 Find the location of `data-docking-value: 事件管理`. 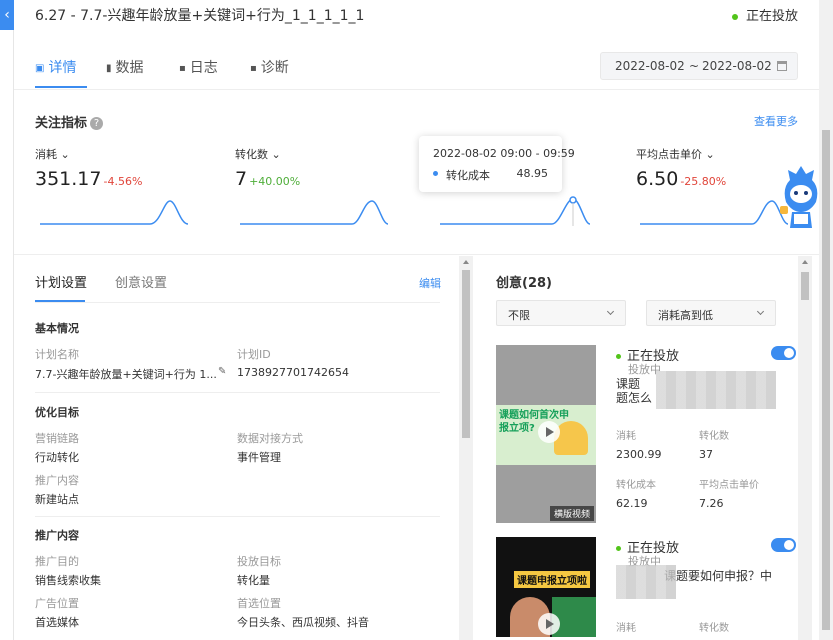

data-docking-value: 事件管理 is located at coordinates (259, 457).